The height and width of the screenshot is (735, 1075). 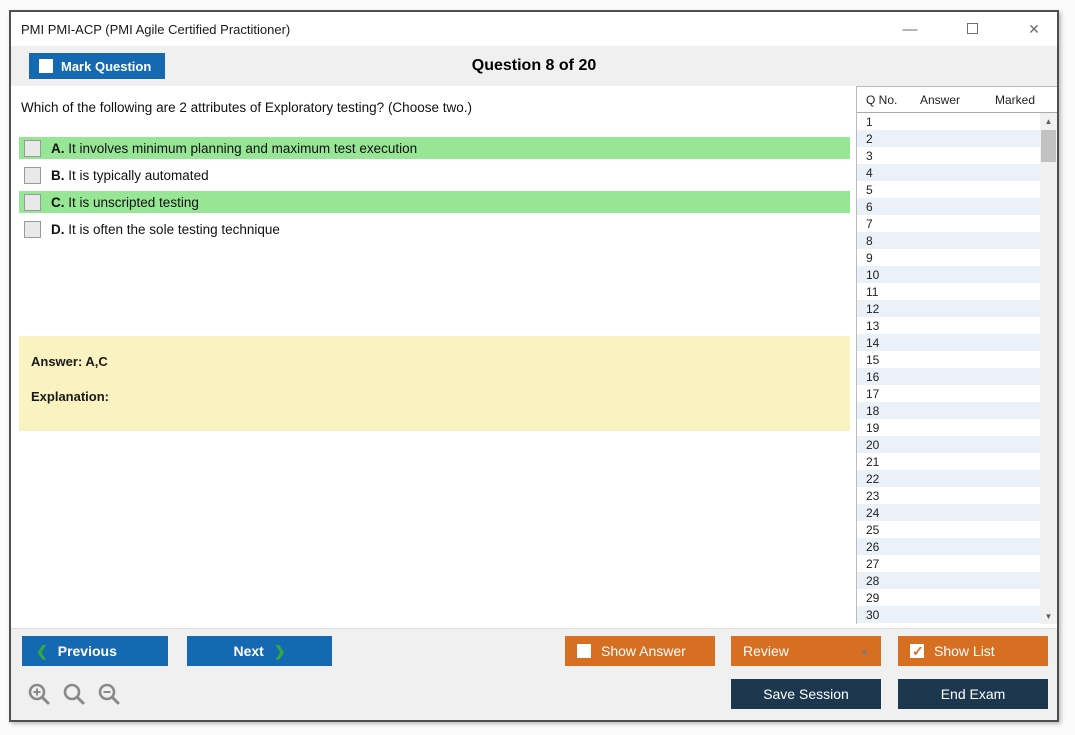 I want to click on question-list-row: 8, so click(x=949, y=240).